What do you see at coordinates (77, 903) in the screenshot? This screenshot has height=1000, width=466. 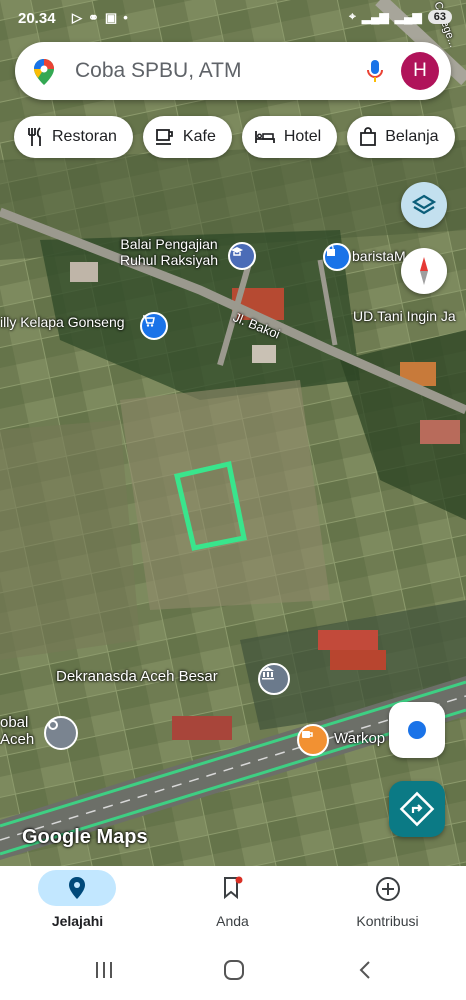 I see `nav-explore: Jelajahi` at bounding box center [77, 903].